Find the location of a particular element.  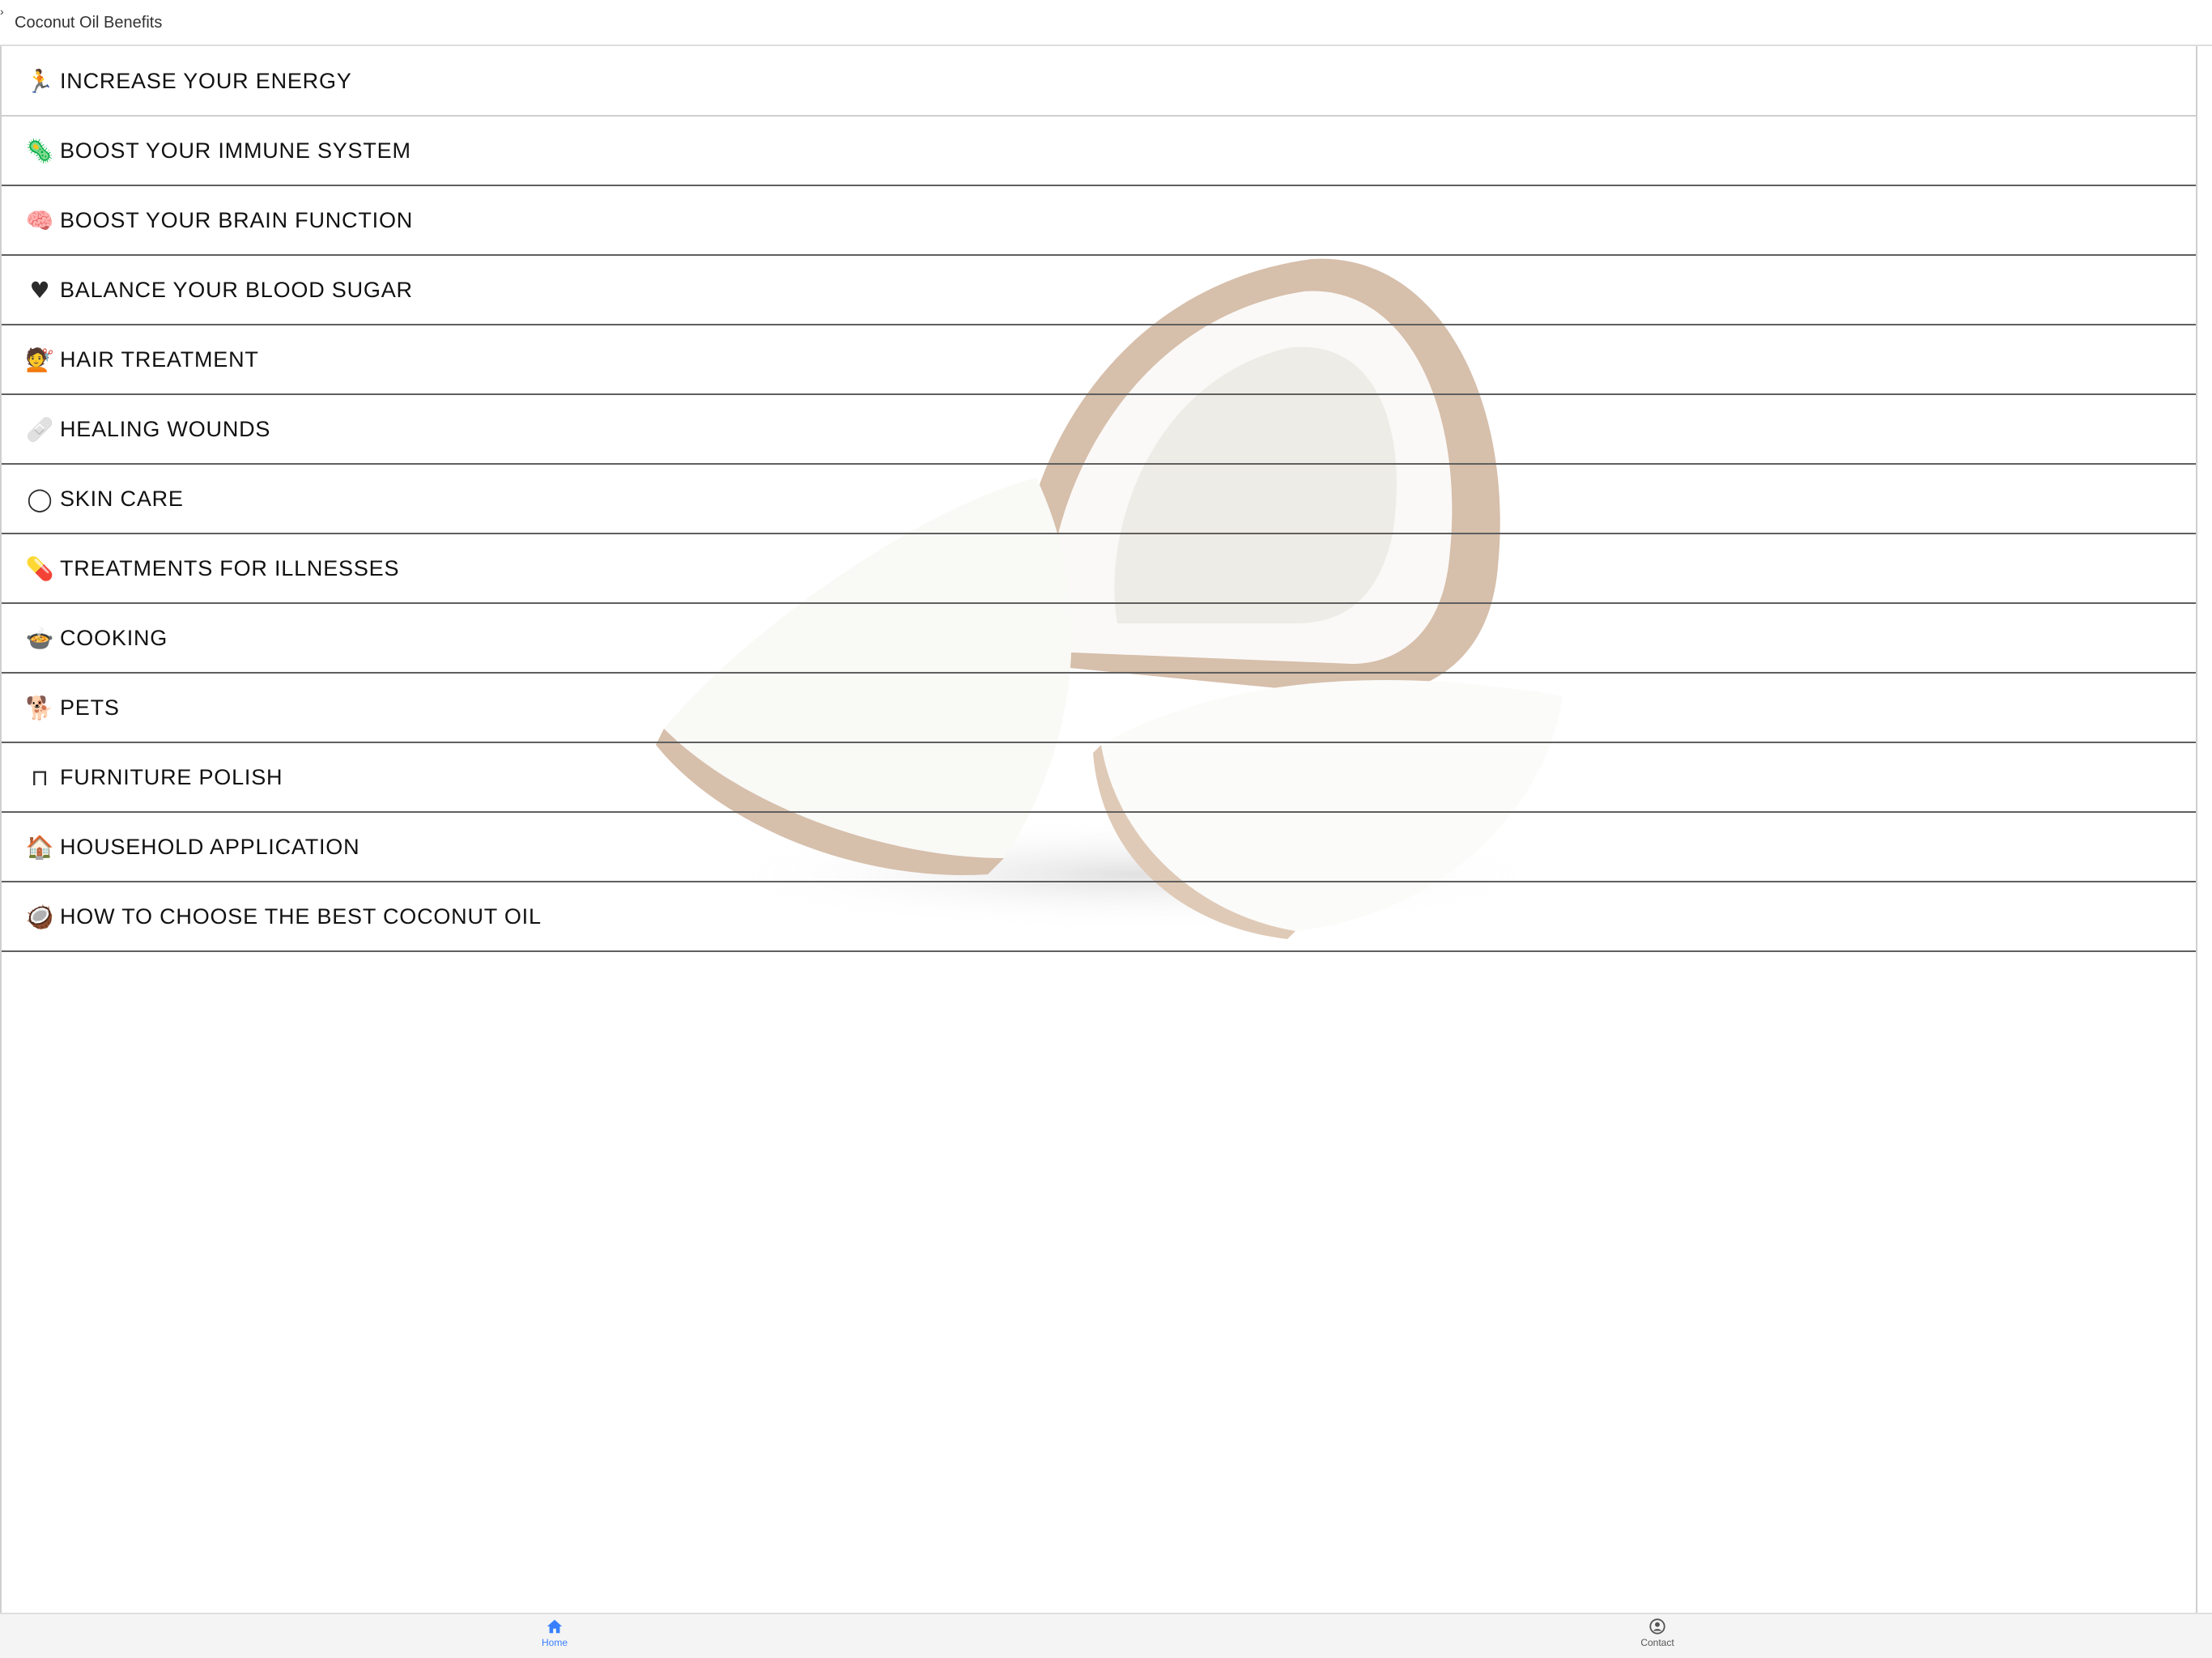

virus-icon: 🦠 is located at coordinates (39, 150).